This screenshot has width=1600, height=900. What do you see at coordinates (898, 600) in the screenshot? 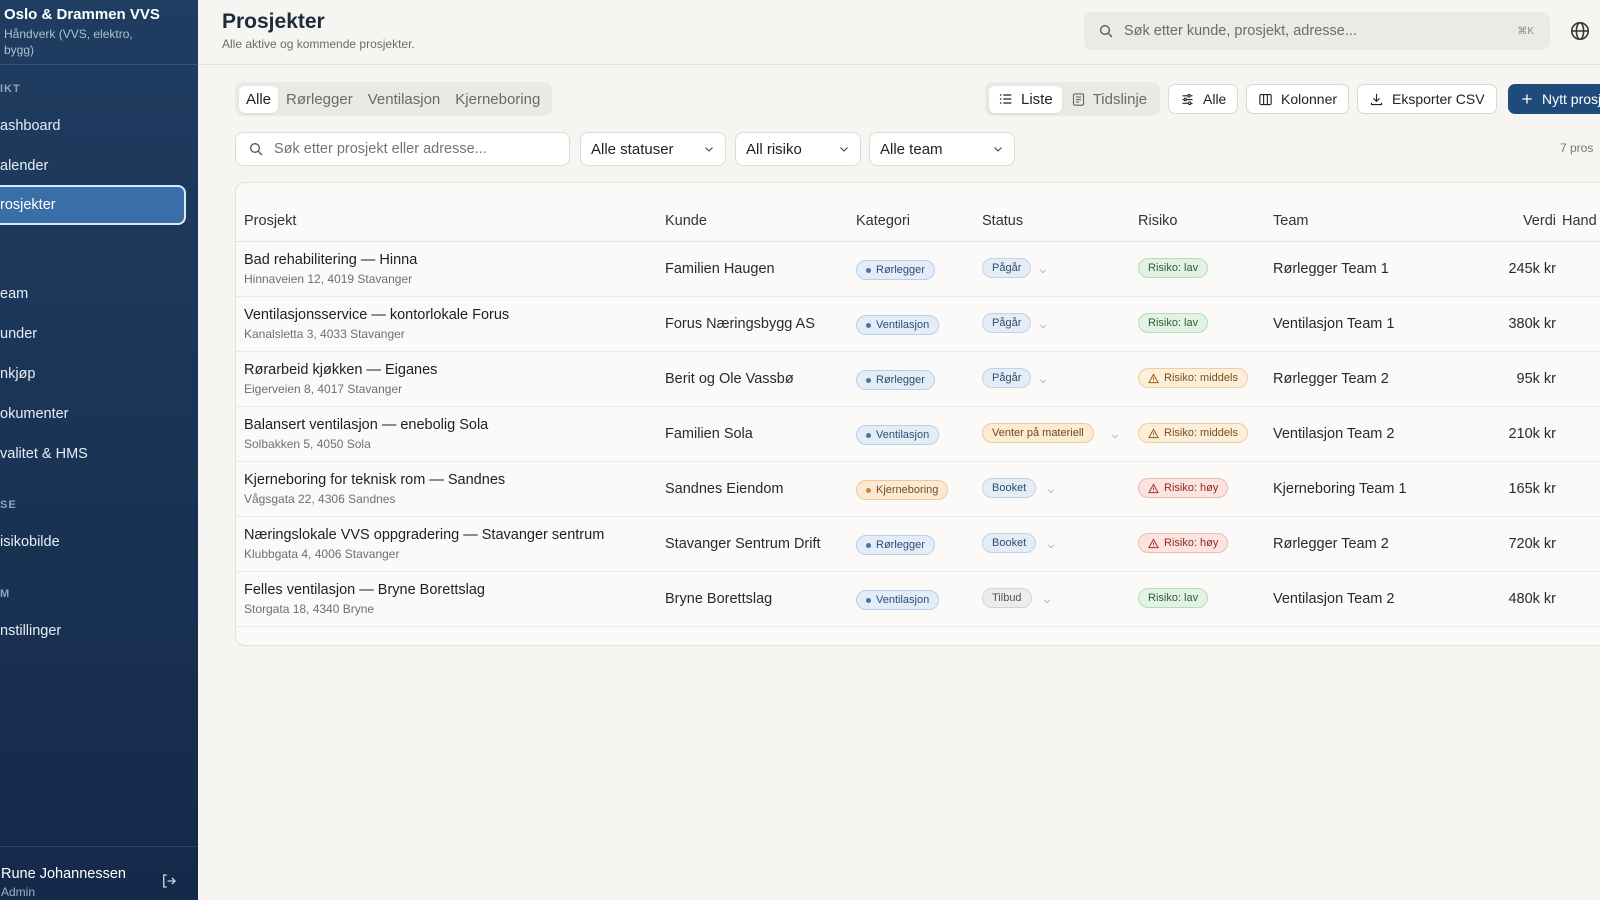
I see `category-badge: Ventilasjon` at bounding box center [898, 600].